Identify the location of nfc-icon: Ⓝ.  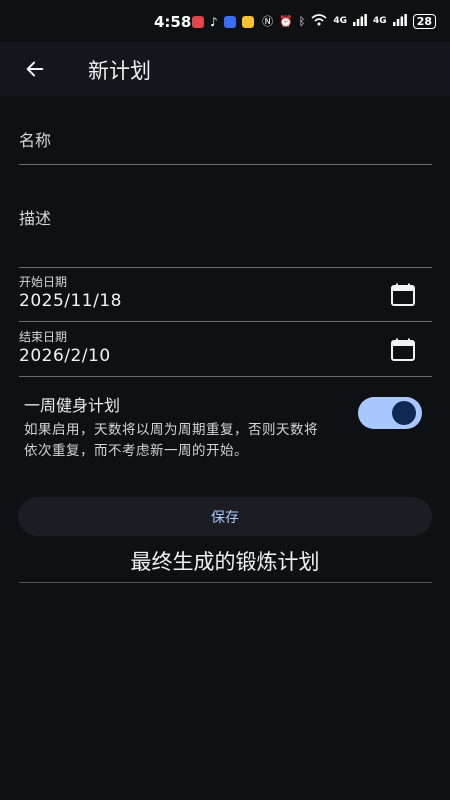
(268, 21).